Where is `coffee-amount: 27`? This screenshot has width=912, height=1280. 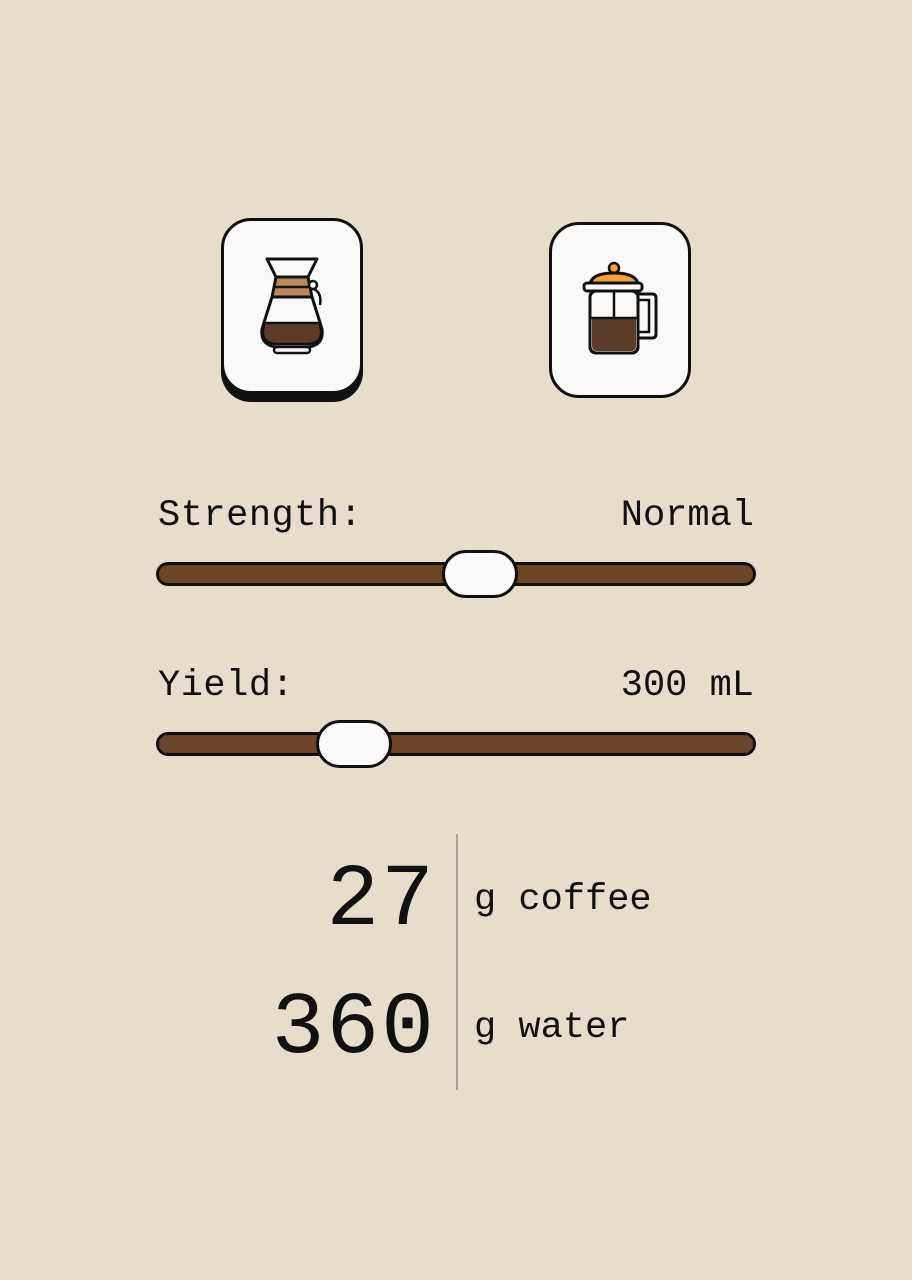 coffee-amount: 27 is located at coordinates (381, 901).